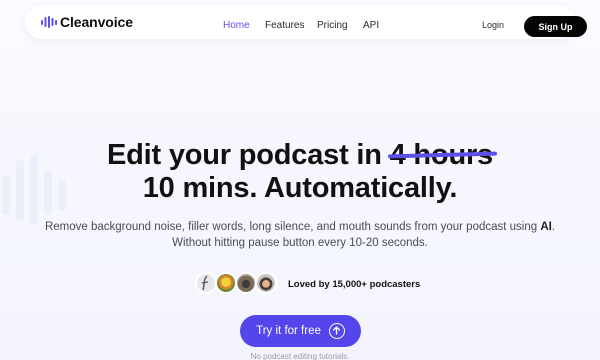 This screenshot has height=360, width=600. I want to click on nav-link-api: API, so click(371, 25).